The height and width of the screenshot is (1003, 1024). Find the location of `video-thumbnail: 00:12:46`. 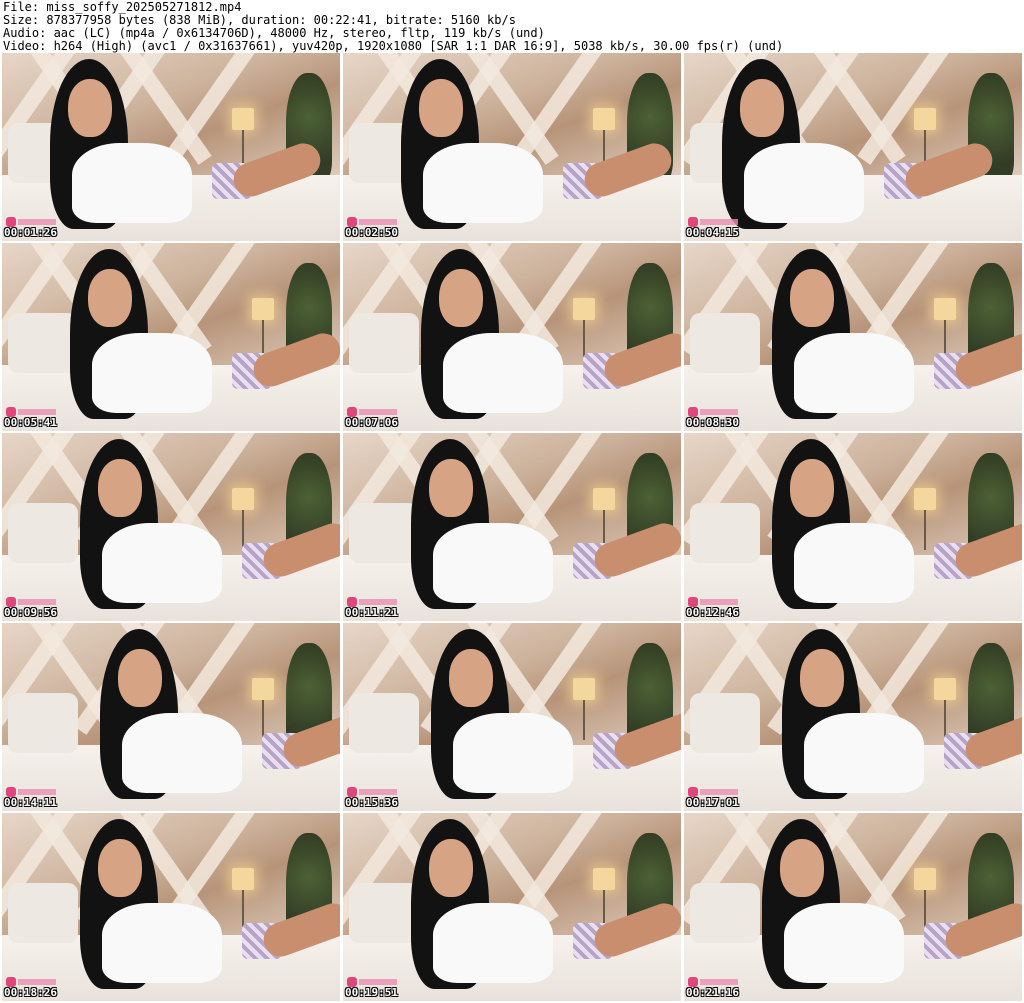

video-thumbnail: 00:12:46 is located at coordinates (853, 527).